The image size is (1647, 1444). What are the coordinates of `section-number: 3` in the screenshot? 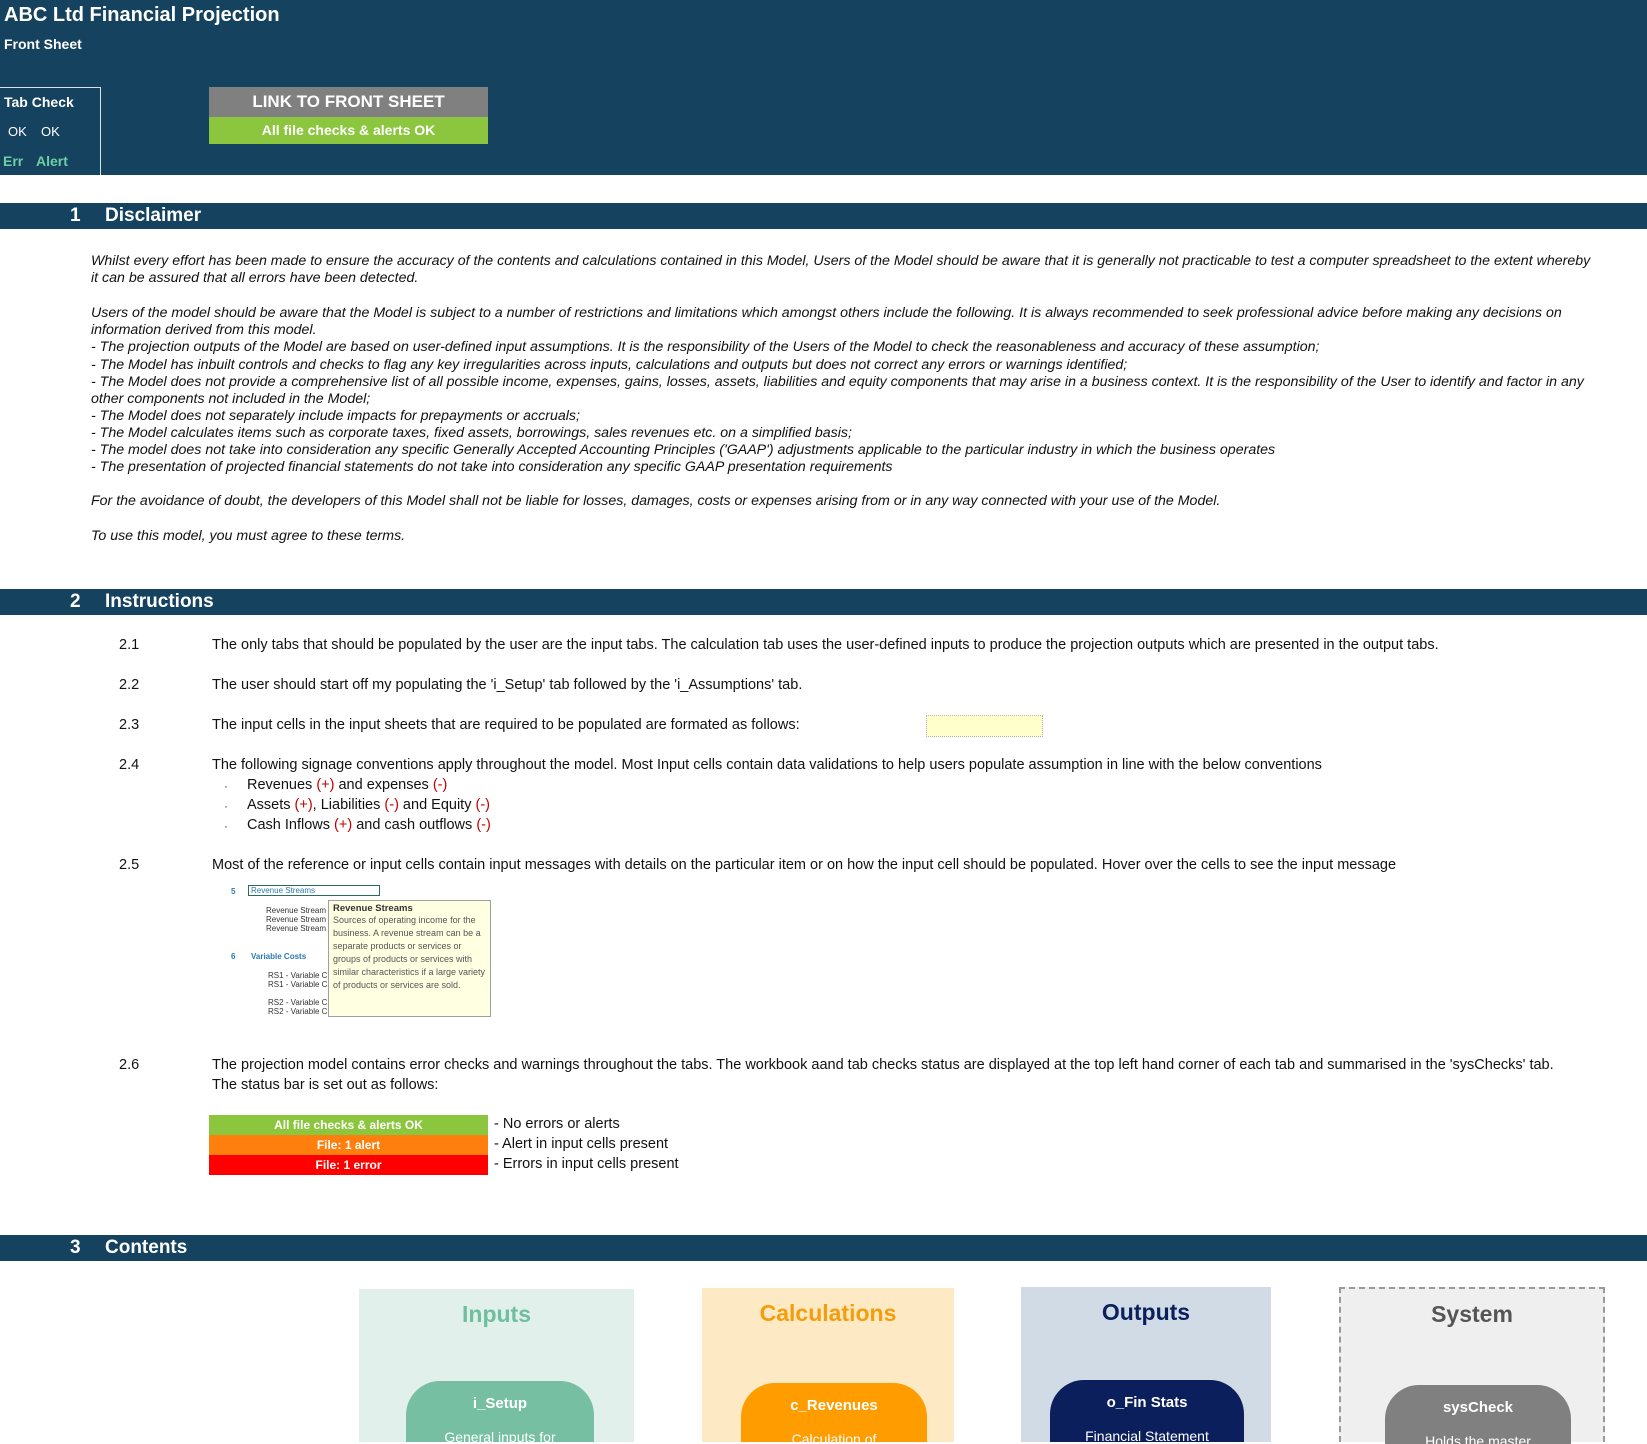 It's located at (75, 1247).